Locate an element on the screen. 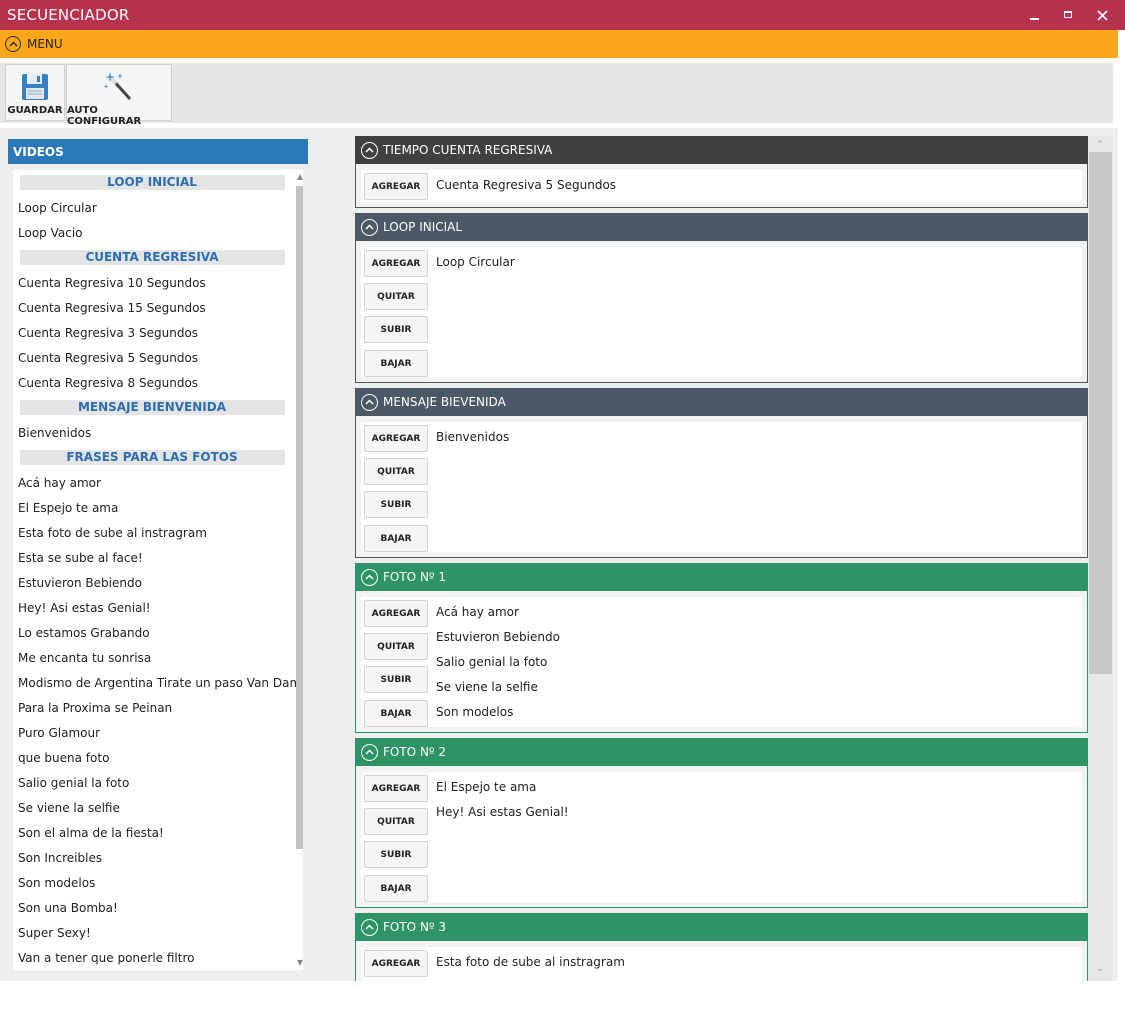 The width and height of the screenshot is (1125, 1017). section-item: Loop Circular is located at coordinates (756, 261).